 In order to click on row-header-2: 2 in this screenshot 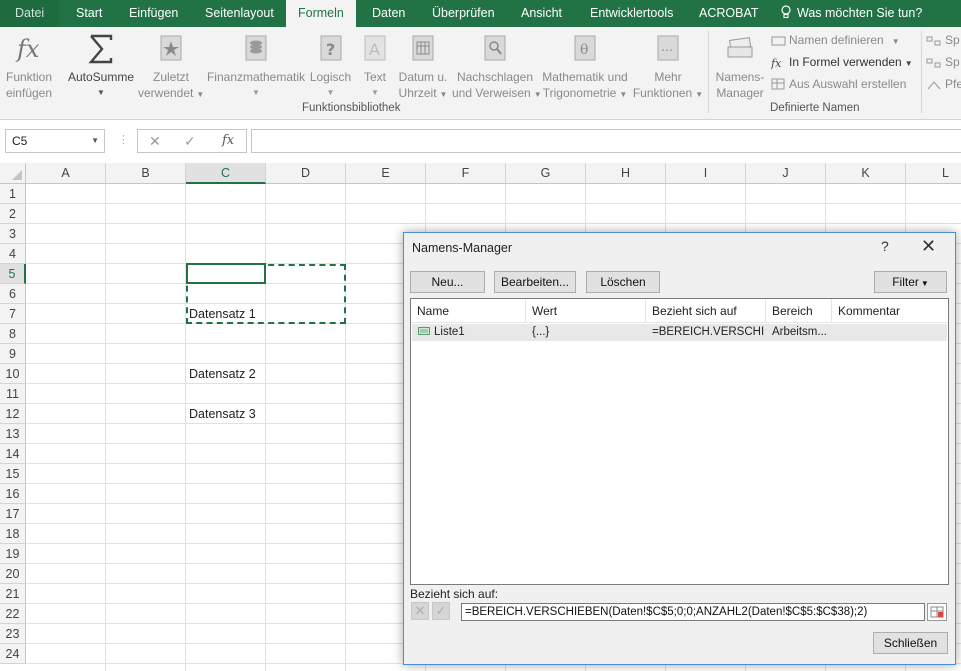, I will do `click(13, 214)`.